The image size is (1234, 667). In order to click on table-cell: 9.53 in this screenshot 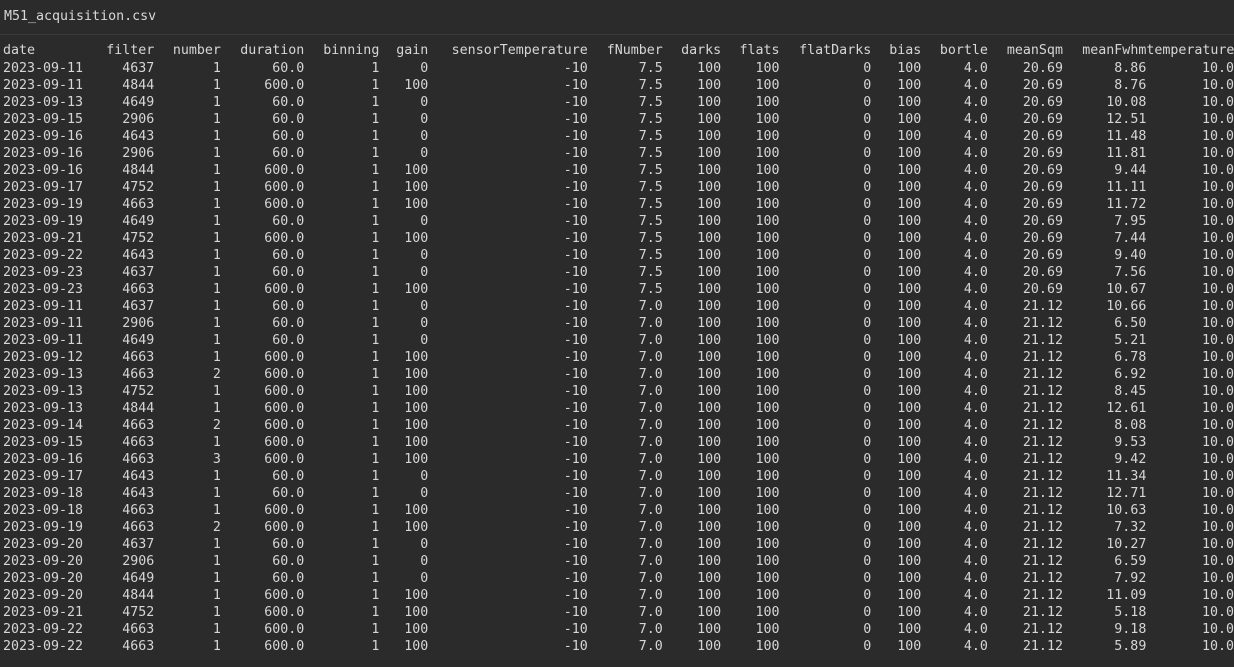, I will do `click(1130, 442)`.